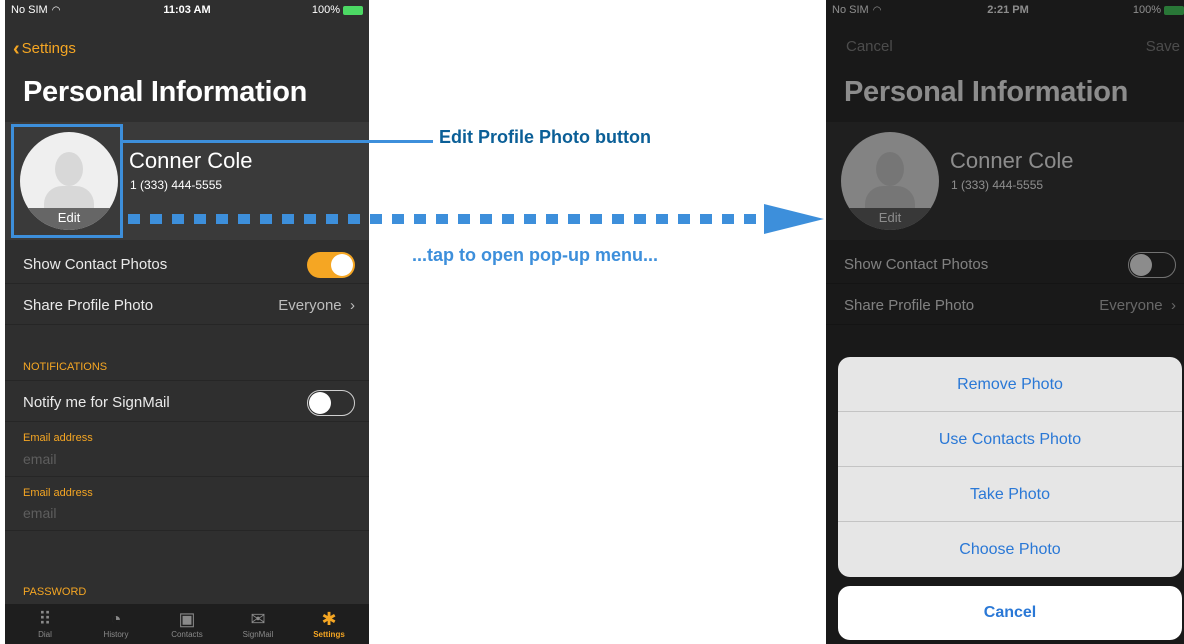  I want to click on remove-photo-button: Remove Photo, so click(1010, 384).